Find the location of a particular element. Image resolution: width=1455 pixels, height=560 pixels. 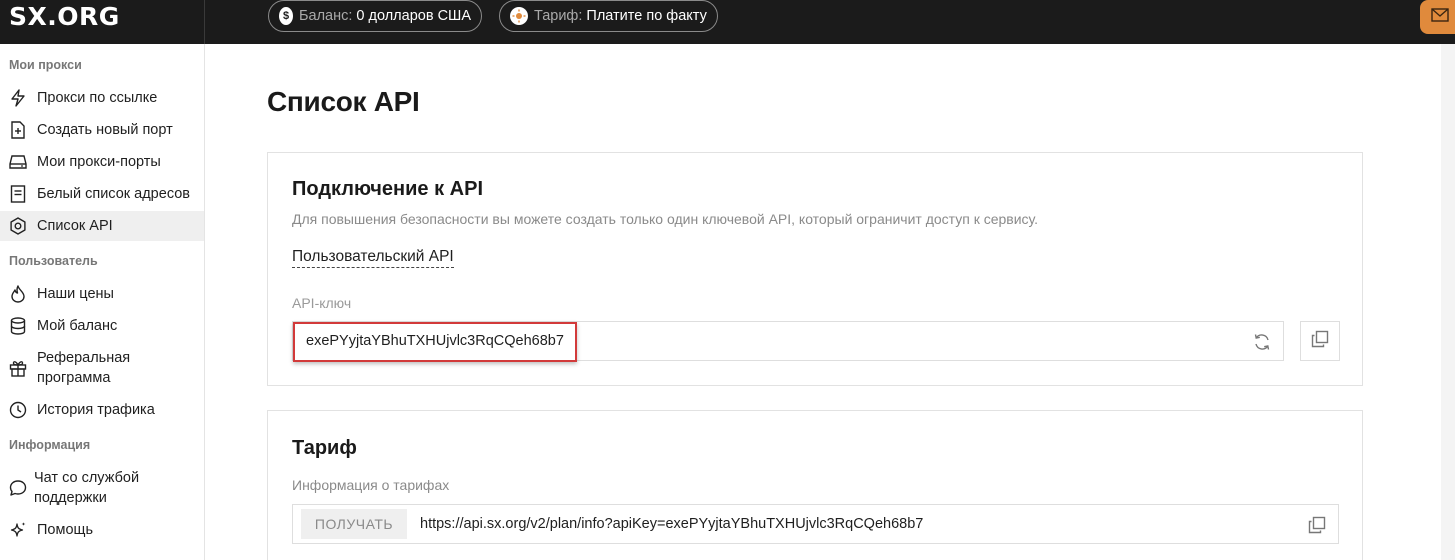

tariff-pill: Тариф: Платите по факту is located at coordinates (608, 16).